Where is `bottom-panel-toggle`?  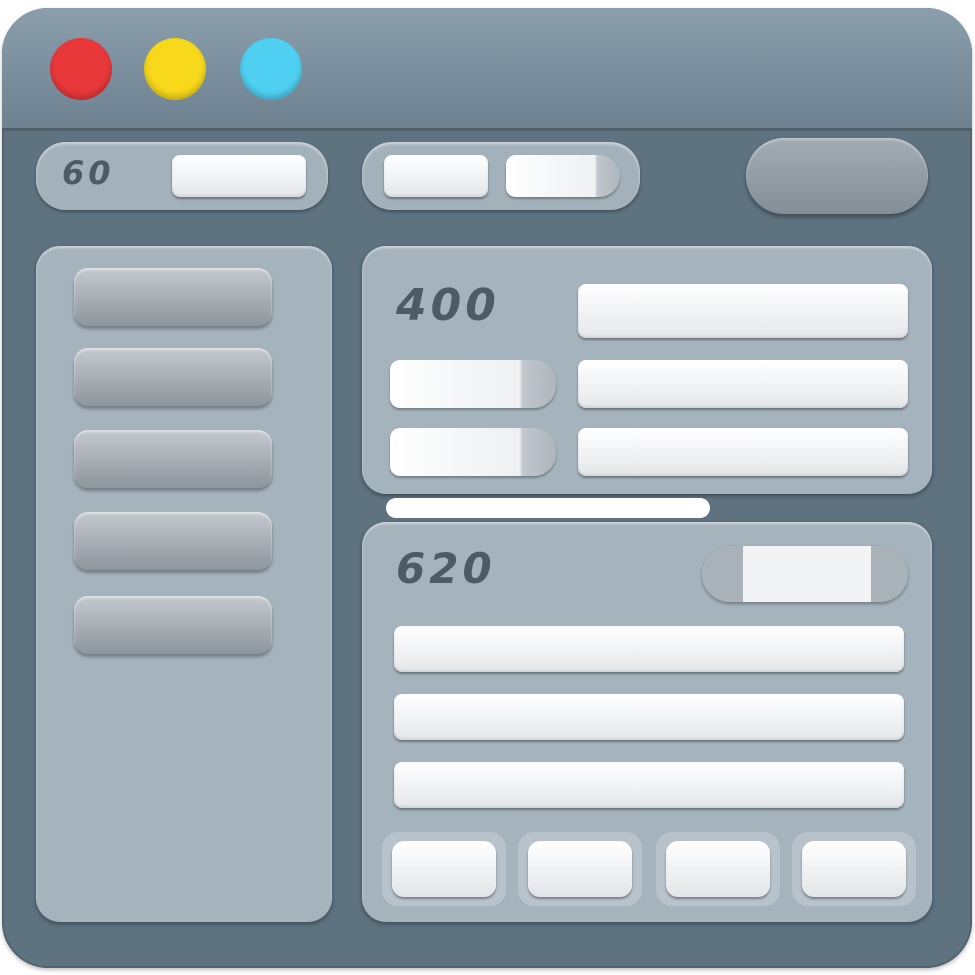 bottom-panel-toggle is located at coordinates (805, 574).